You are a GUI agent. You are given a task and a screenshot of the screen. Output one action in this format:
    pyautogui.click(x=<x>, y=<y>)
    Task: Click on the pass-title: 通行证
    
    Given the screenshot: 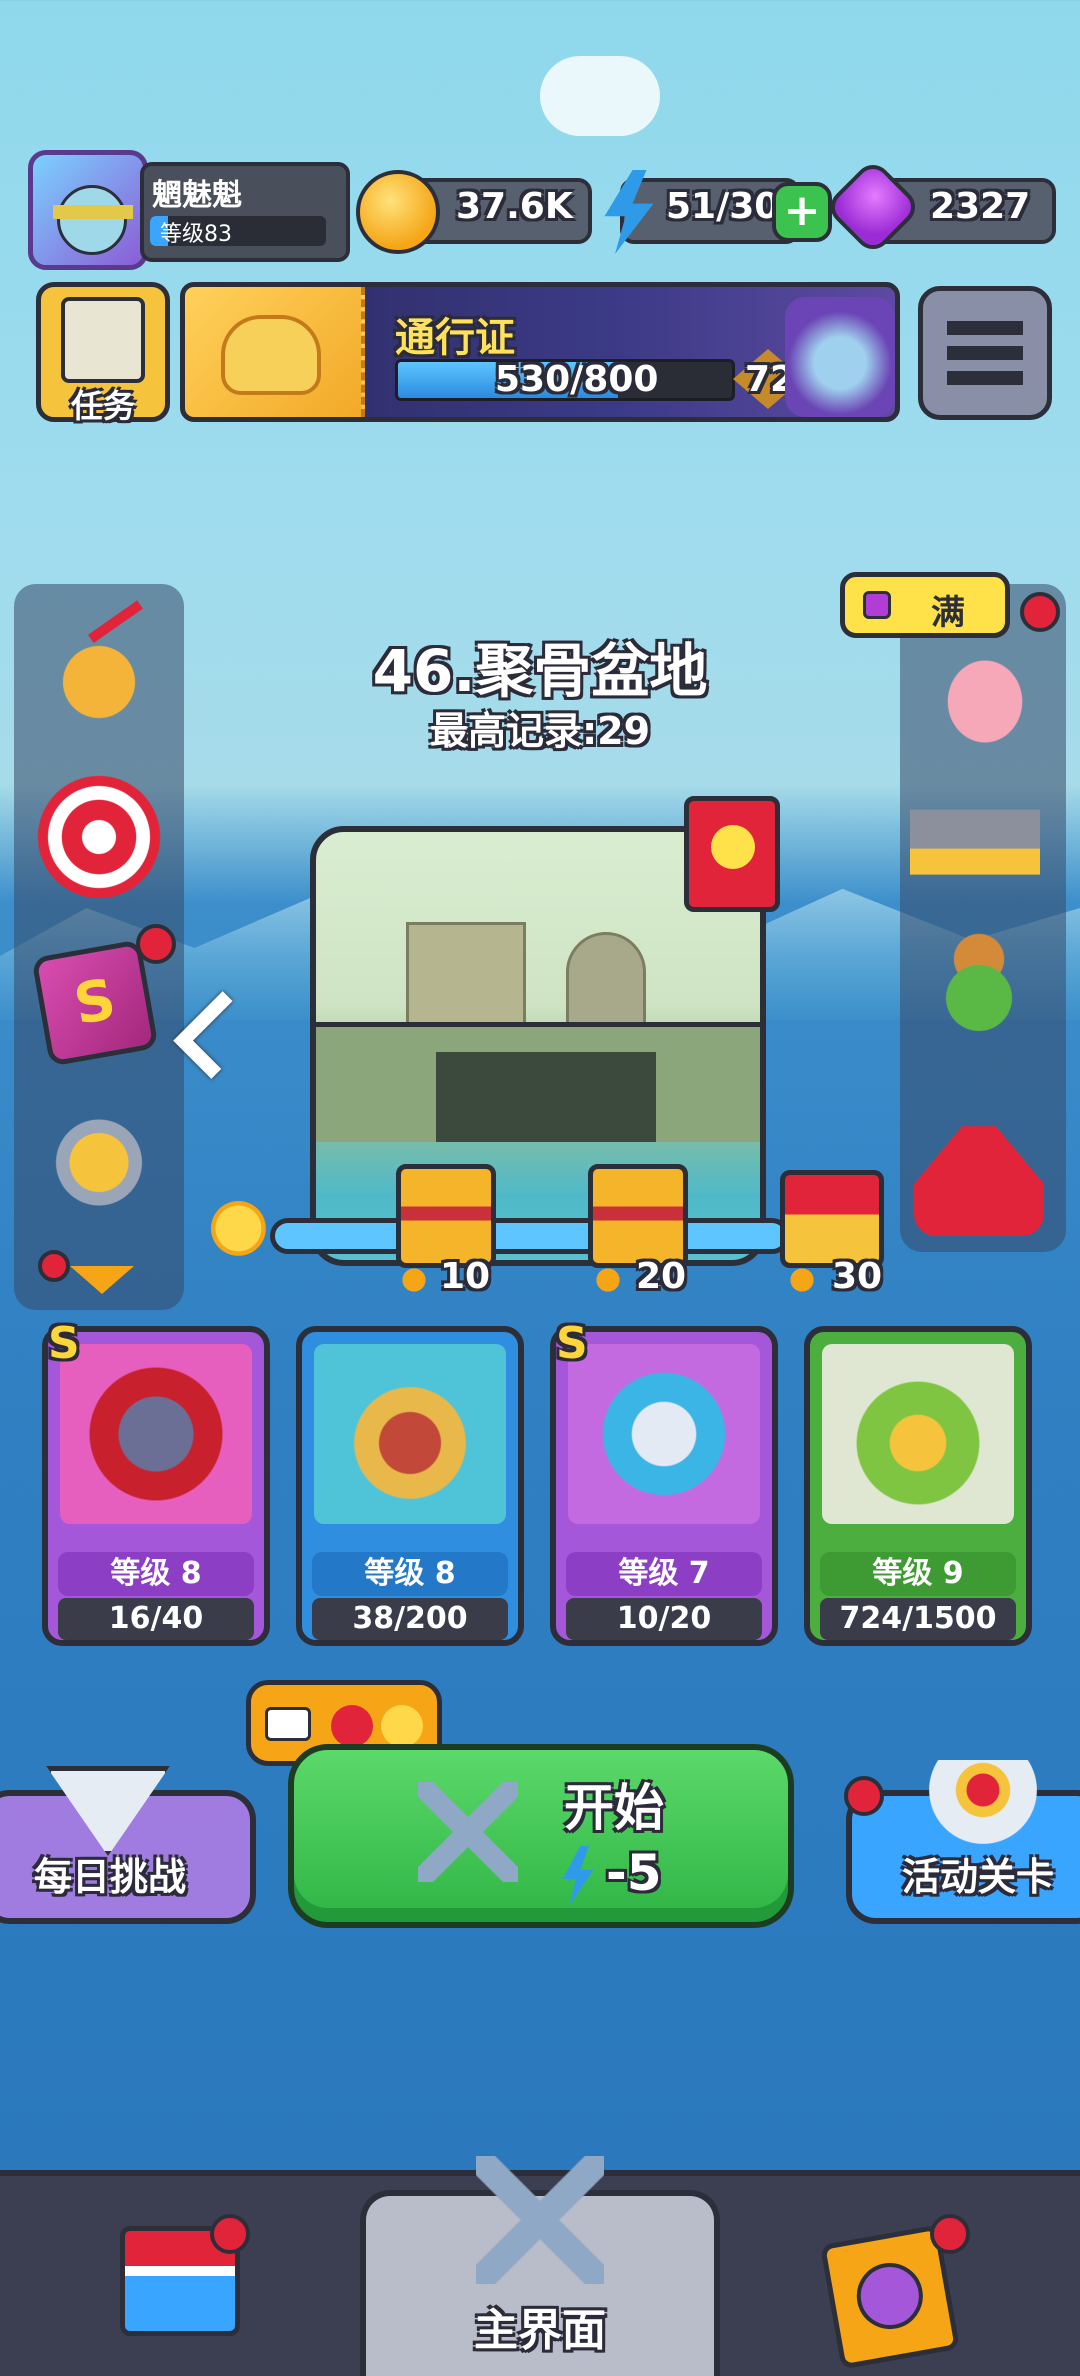 What is the action you would take?
    pyautogui.click(x=455, y=338)
    